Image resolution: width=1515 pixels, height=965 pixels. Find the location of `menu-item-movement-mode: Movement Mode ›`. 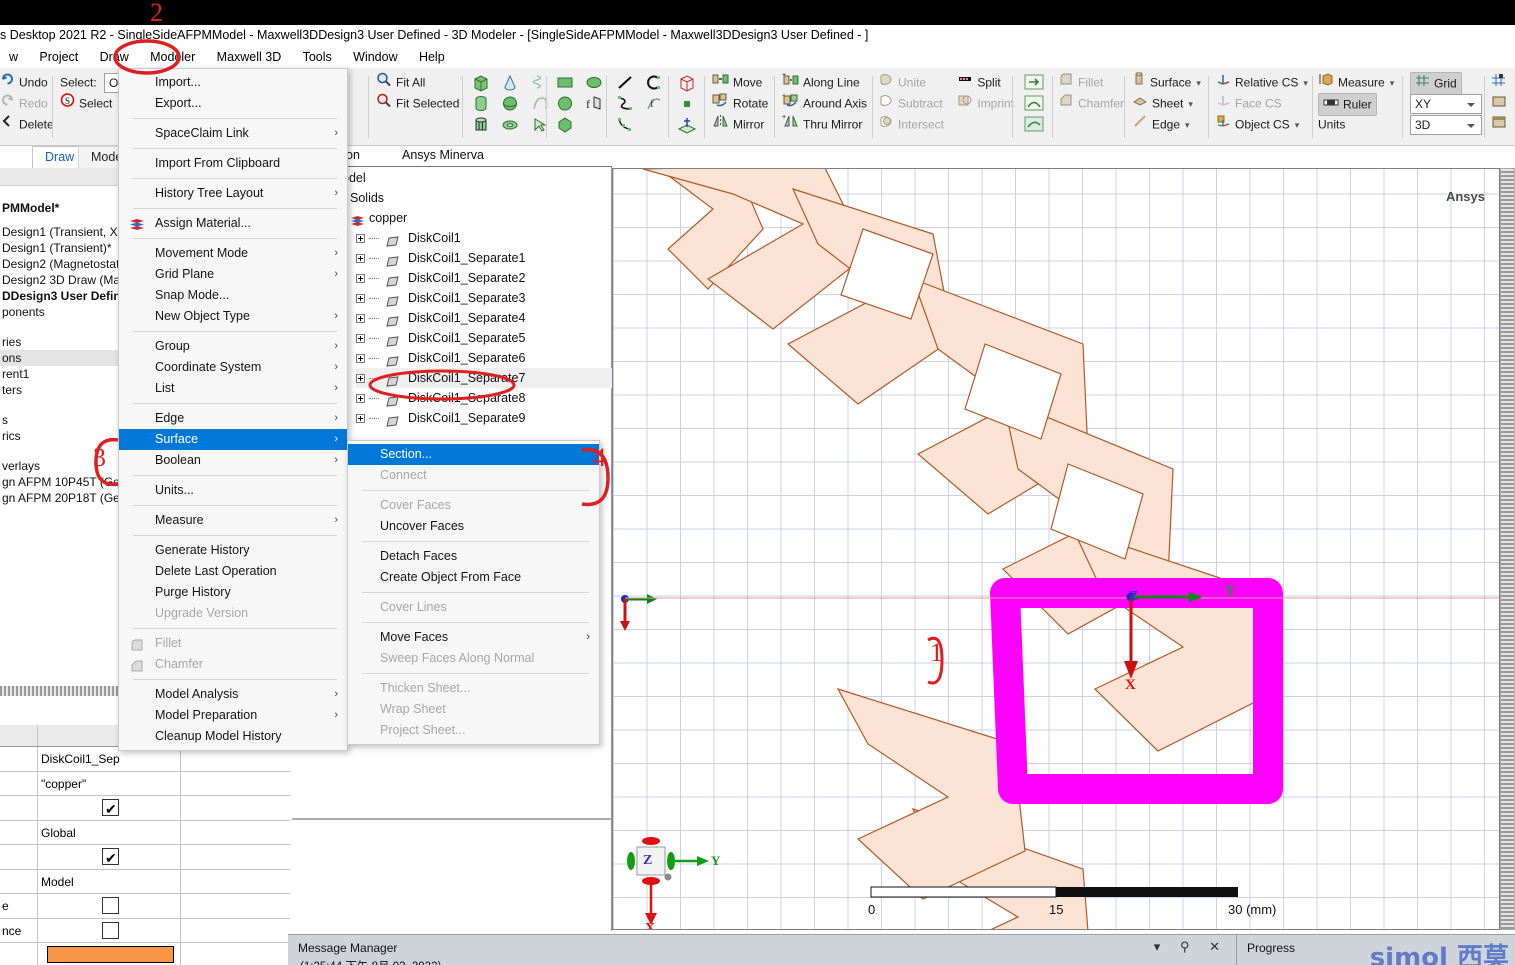

menu-item-movement-mode: Movement Mode › is located at coordinates (233, 253).